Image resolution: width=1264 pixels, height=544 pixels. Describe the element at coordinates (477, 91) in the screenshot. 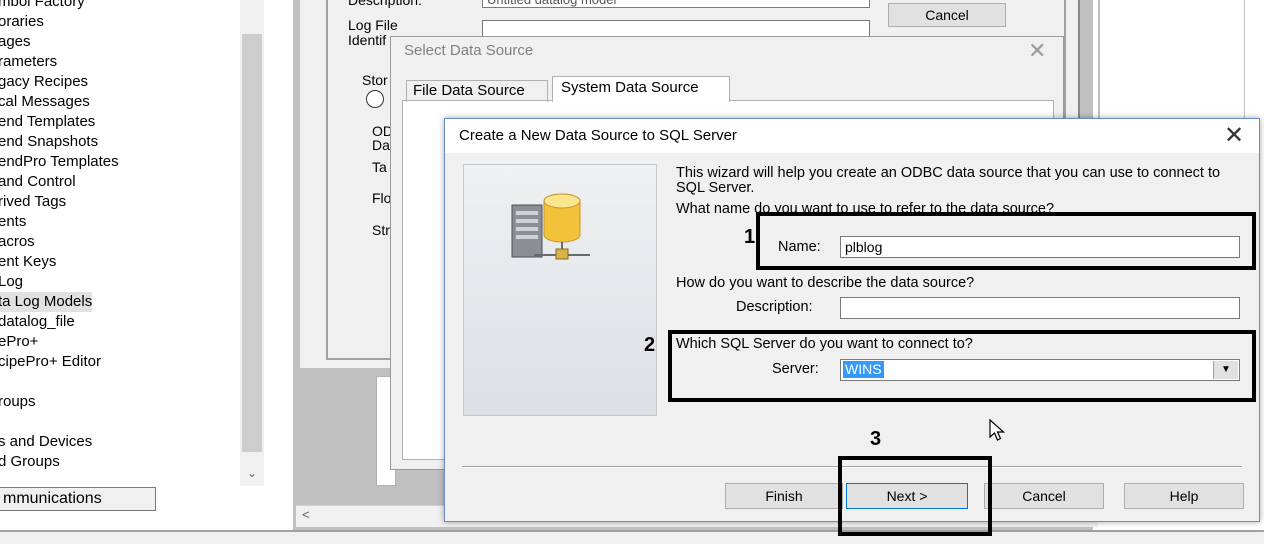

I see `tab-file-data-source: File Data Source` at that location.